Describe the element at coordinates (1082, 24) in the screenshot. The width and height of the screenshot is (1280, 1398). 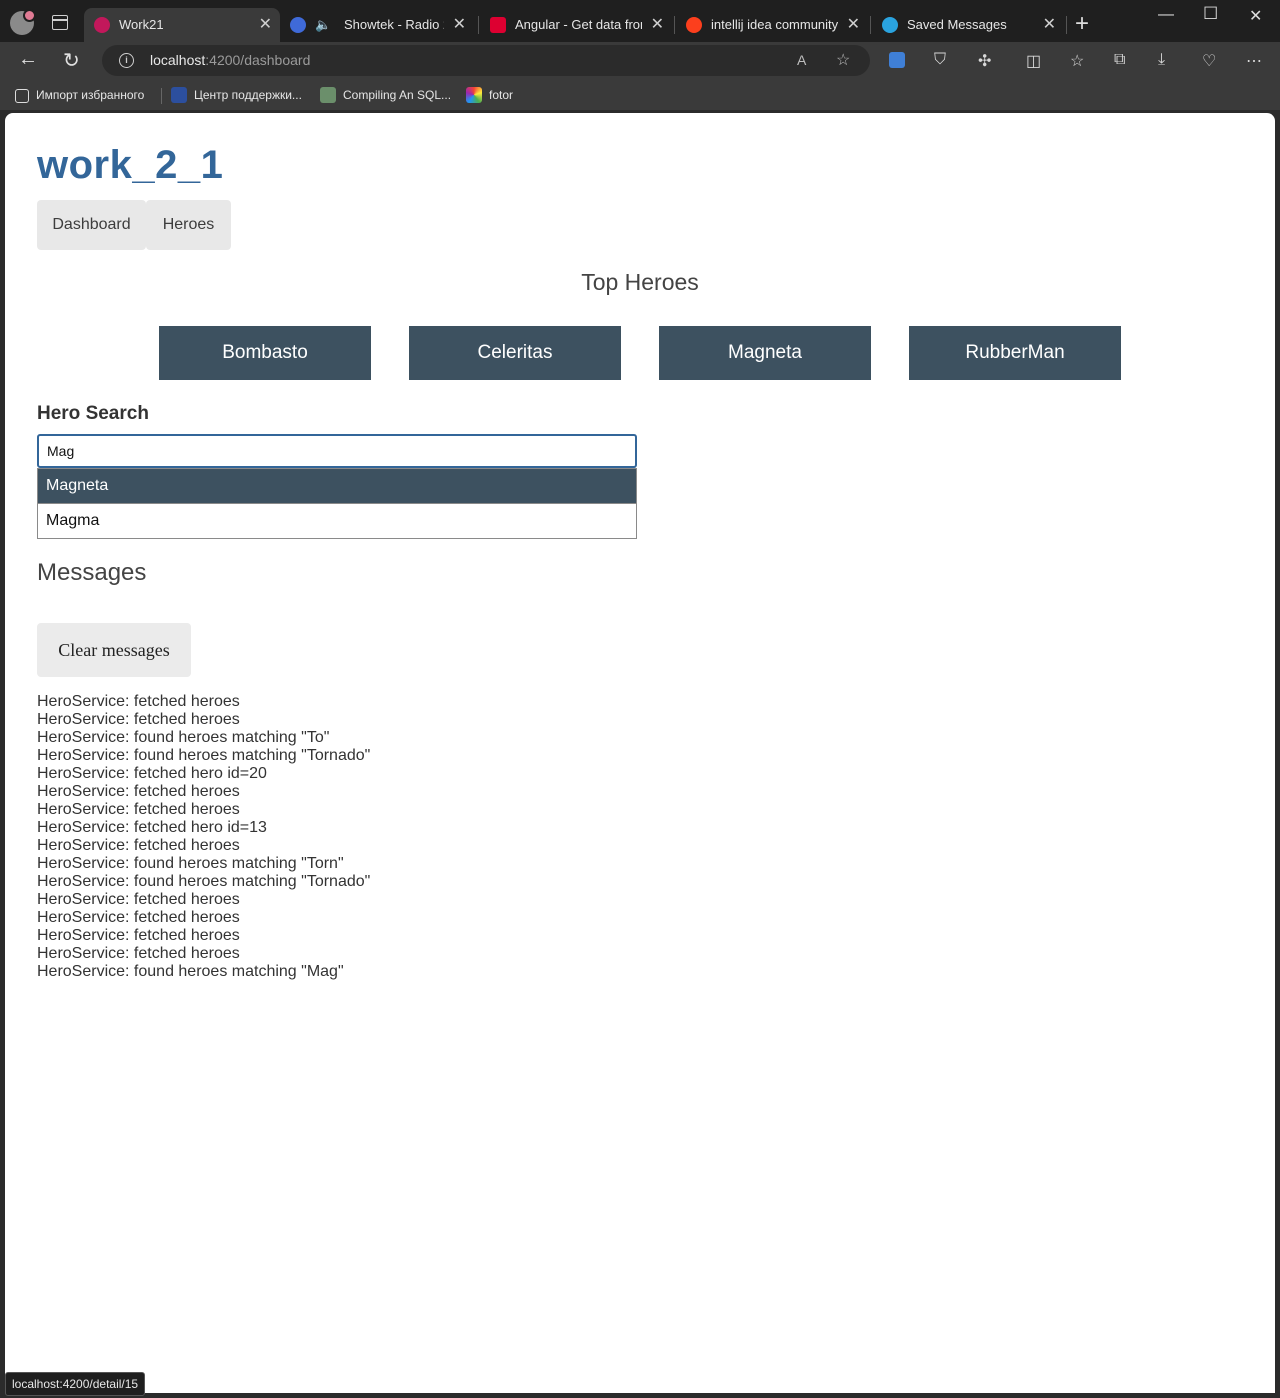
I see `new-tab-icon: +` at that location.